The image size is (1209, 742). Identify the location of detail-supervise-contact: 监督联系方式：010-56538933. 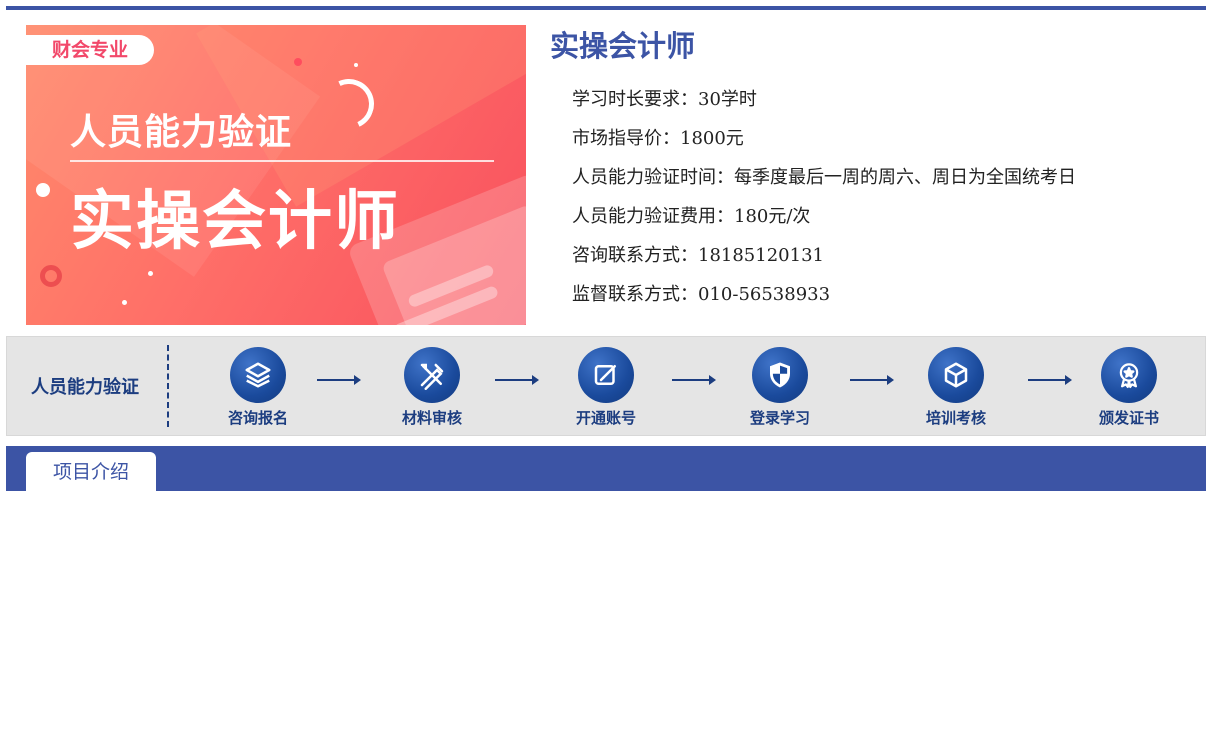
(881, 303).